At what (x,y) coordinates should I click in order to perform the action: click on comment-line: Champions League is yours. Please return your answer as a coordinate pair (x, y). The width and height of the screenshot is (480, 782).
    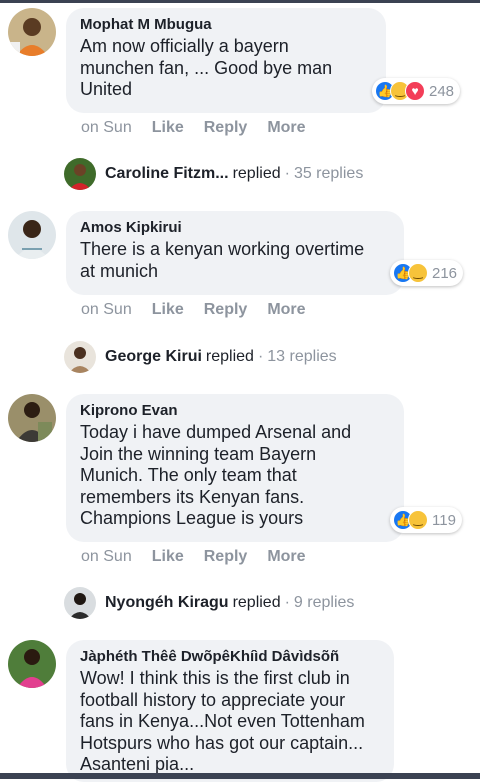
    Looking at the image, I should click on (192, 518).